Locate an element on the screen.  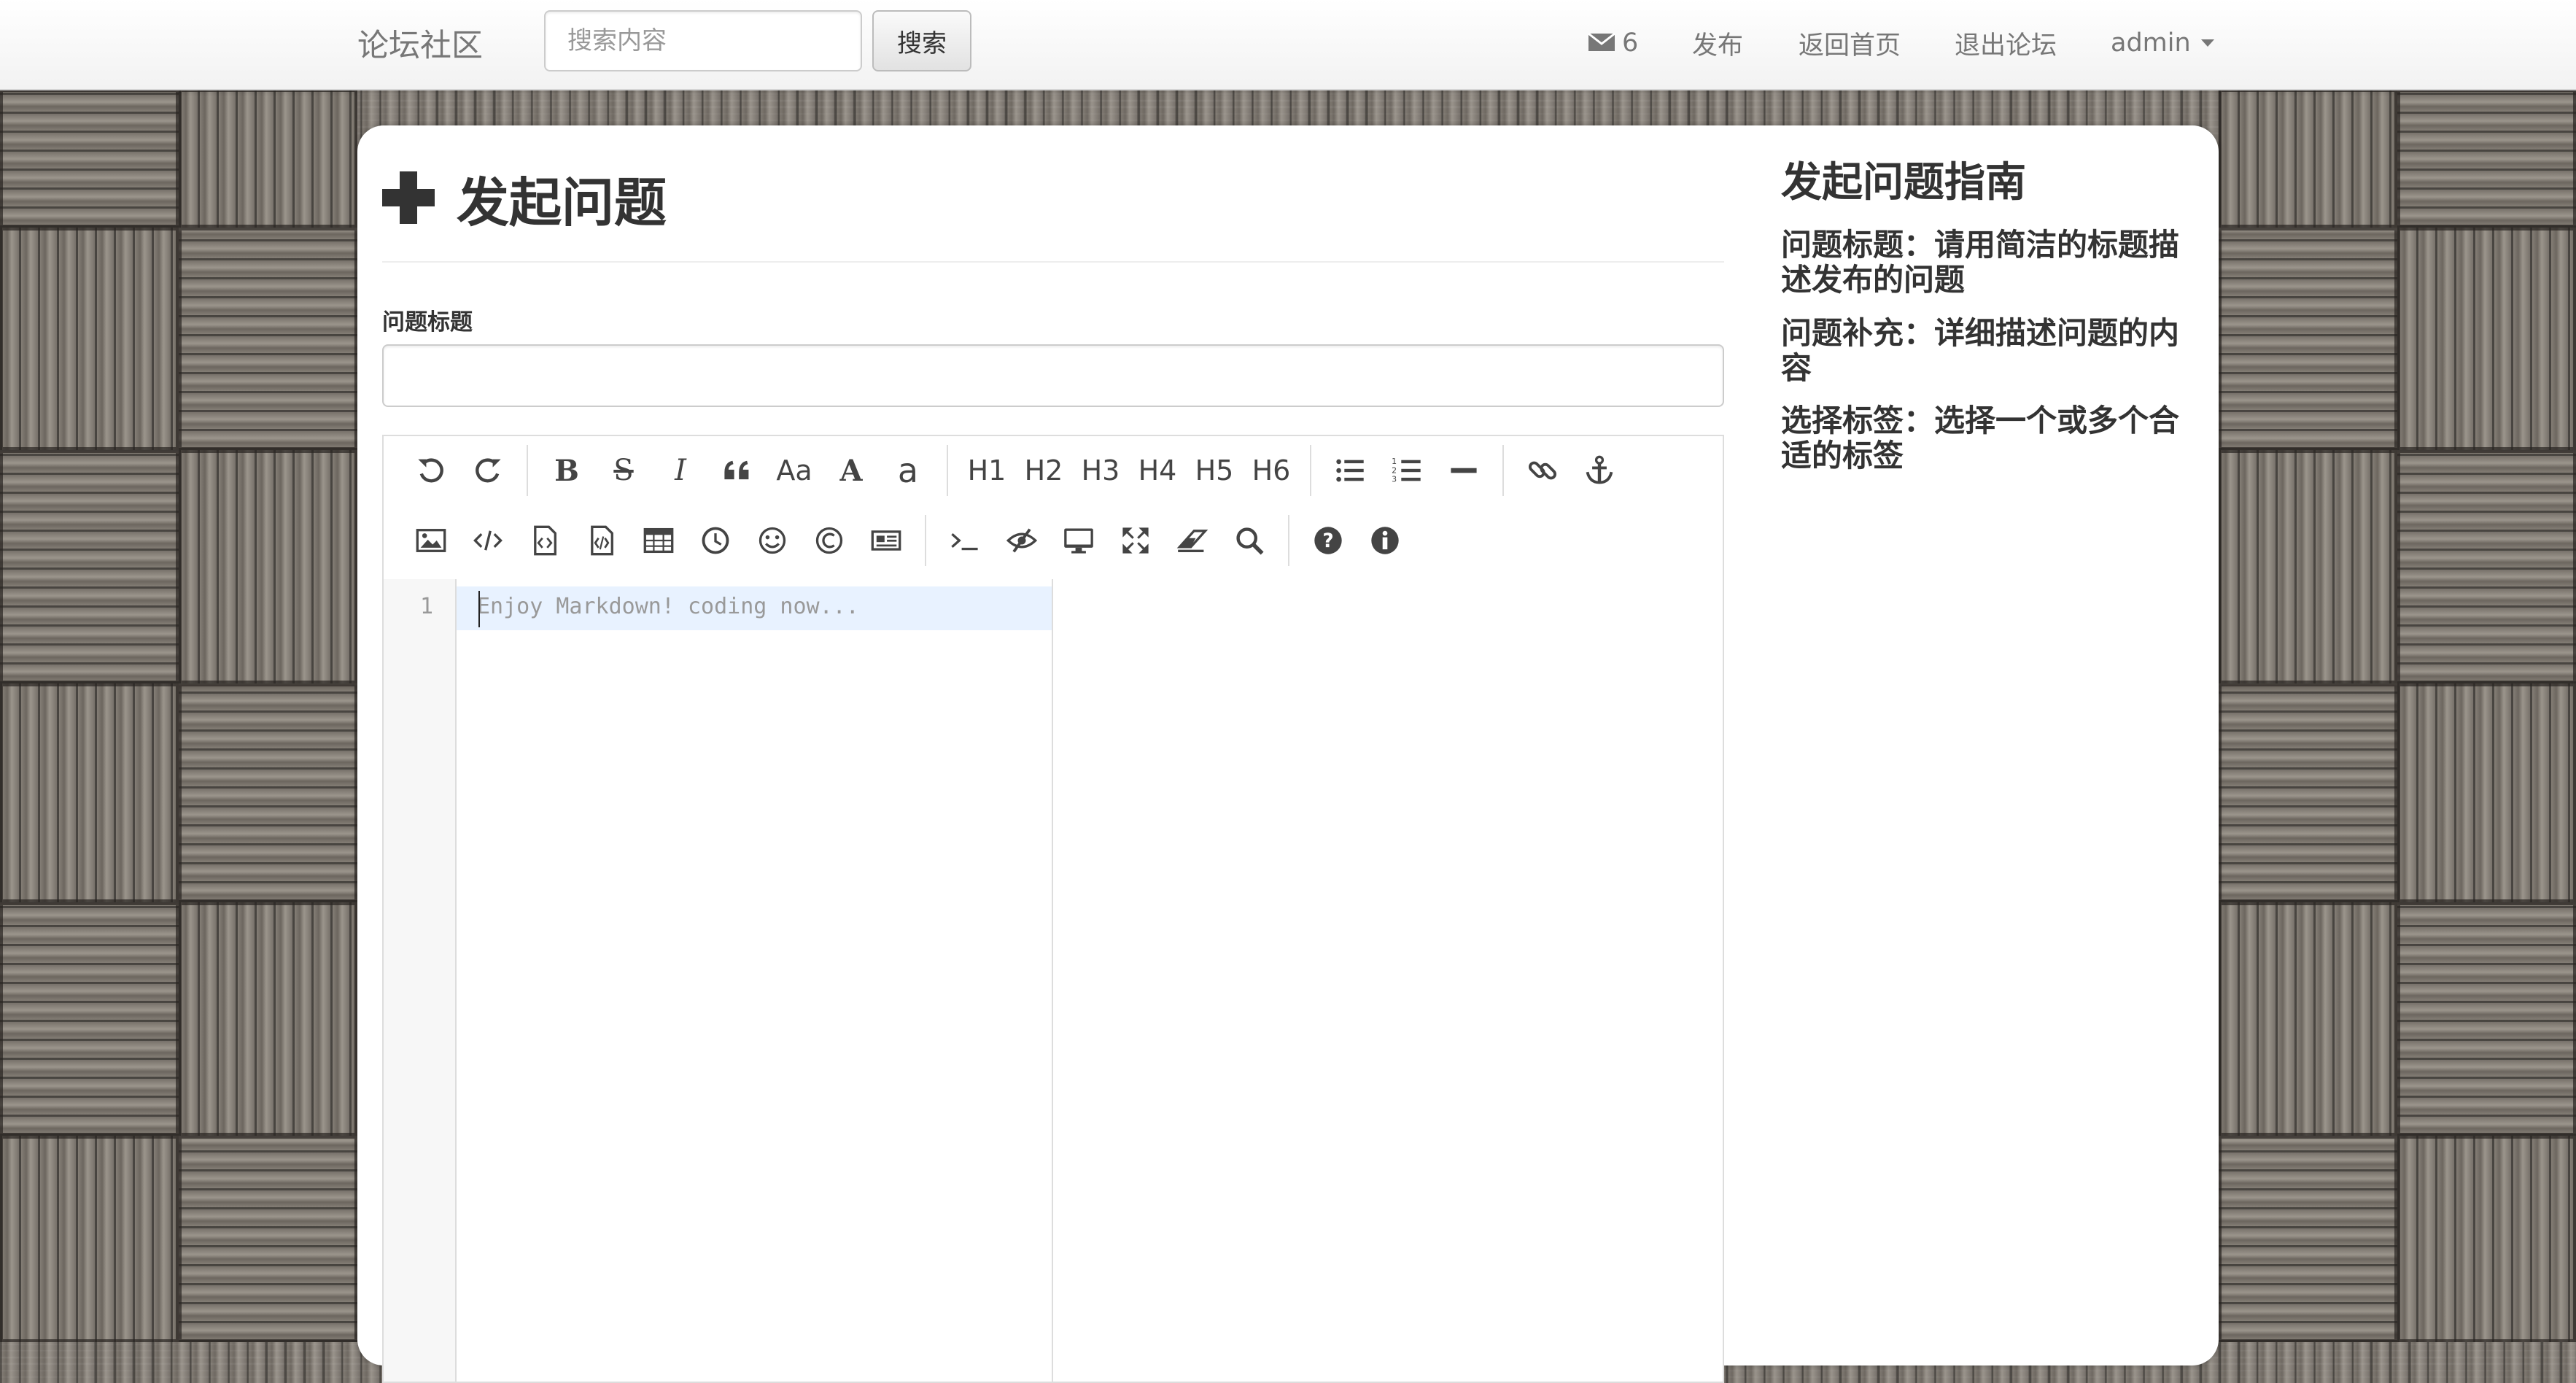
uppercase-first-icon: Aa is located at coordinates (795, 471).